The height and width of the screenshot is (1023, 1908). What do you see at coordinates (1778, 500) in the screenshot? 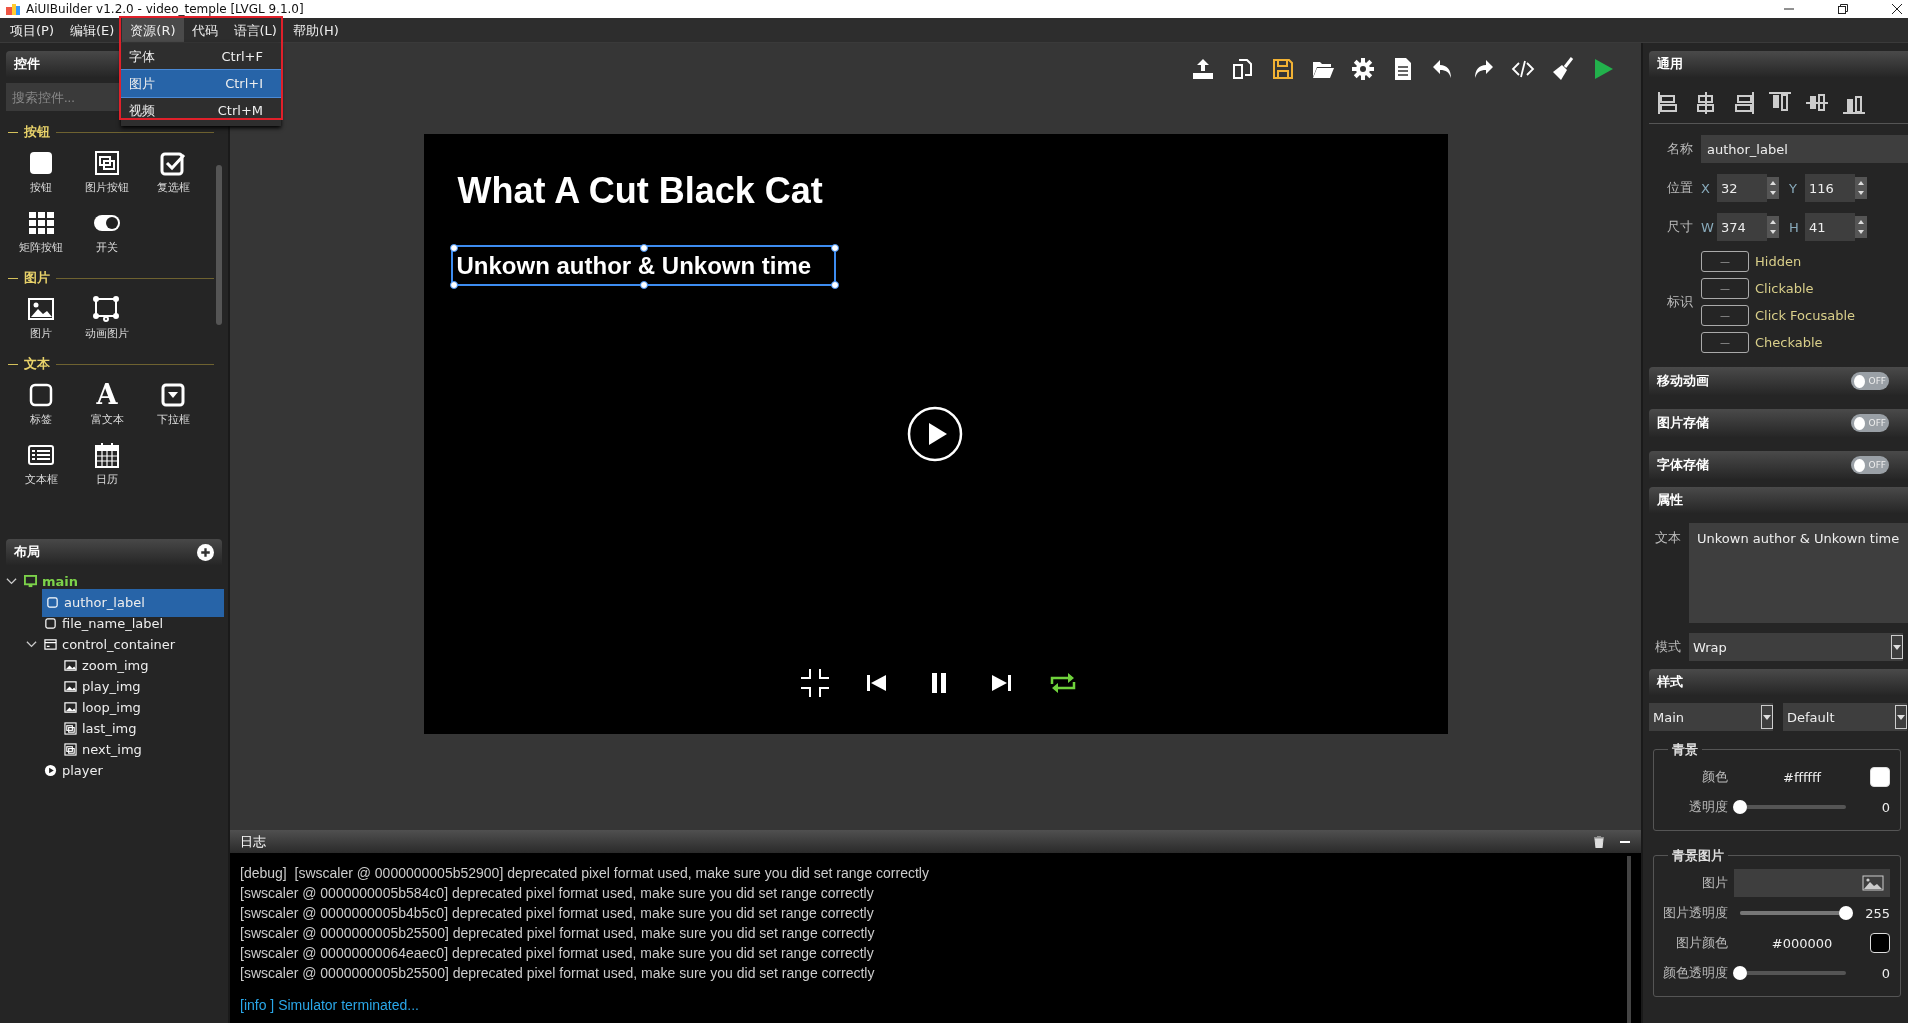
I see `section-header: 属性` at bounding box center [1778, 500].